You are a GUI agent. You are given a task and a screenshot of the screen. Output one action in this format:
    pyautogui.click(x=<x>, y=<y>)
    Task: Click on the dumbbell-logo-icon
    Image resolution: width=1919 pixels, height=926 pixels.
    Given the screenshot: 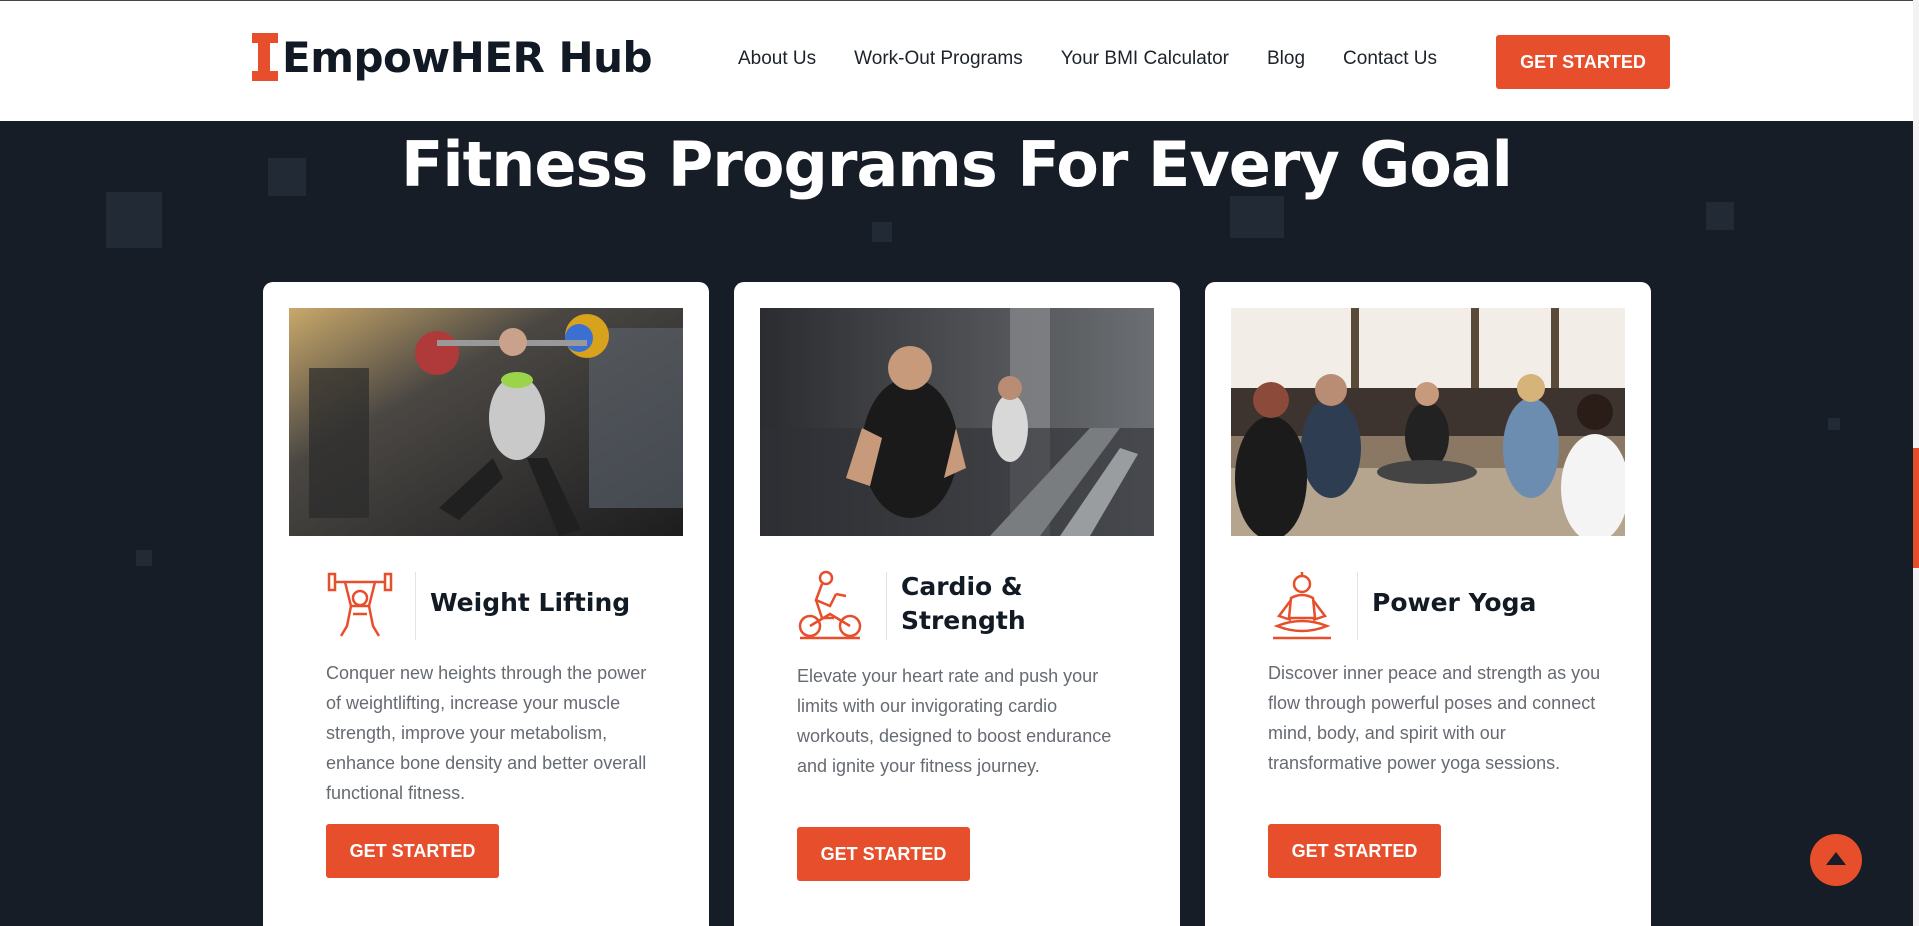 What is the action you would take?
    pyautogui.click(x=265, y=57)
    